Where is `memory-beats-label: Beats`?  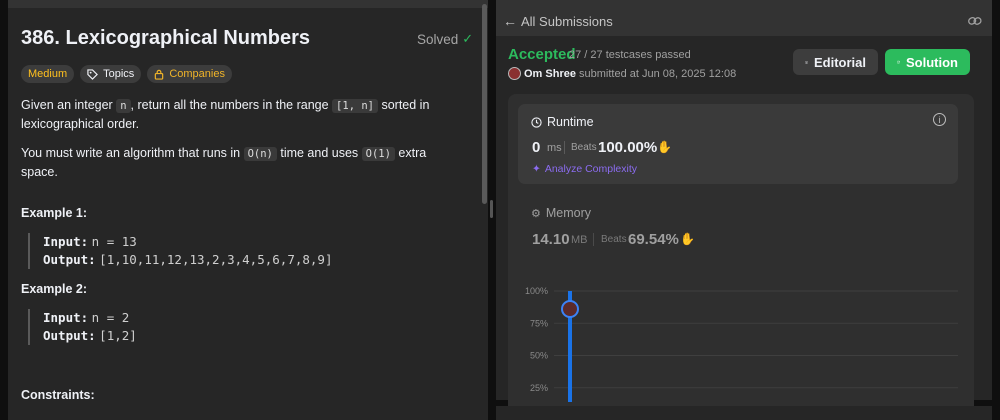 memory-beats-label: Beats is located at coordinates (614, 239).